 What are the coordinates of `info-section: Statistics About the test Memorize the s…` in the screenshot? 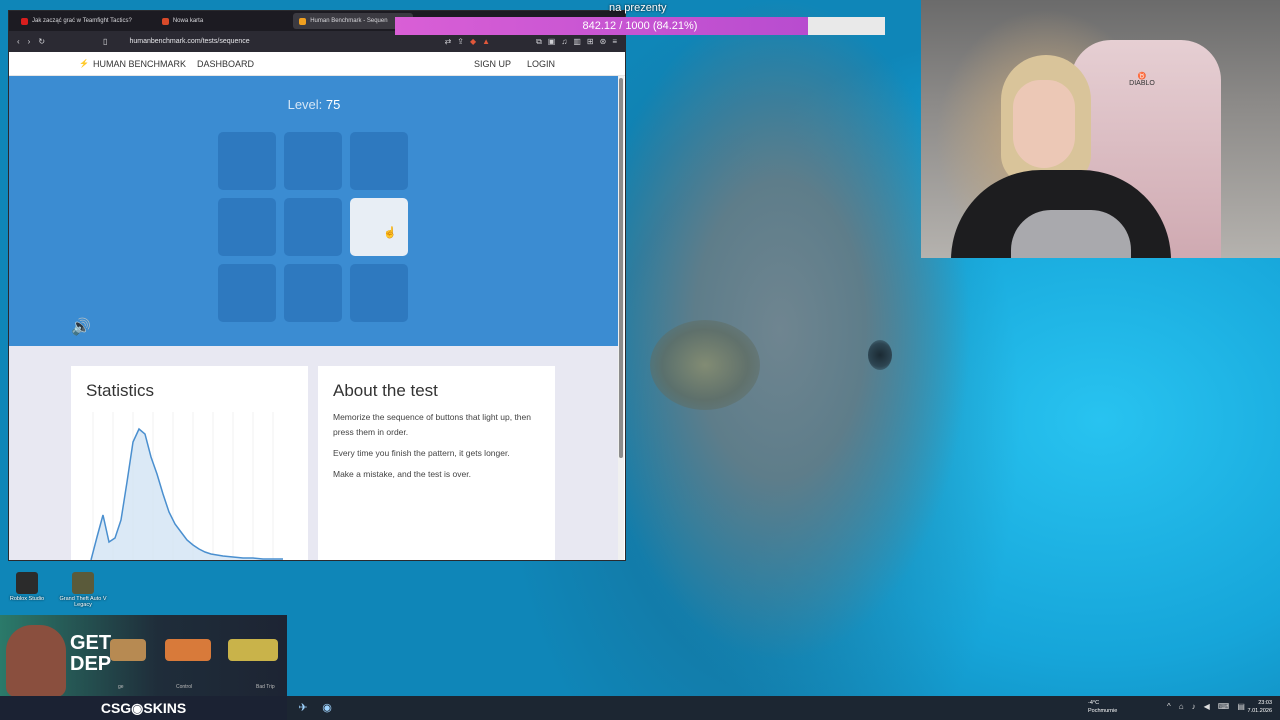 It's located at (314, 453).